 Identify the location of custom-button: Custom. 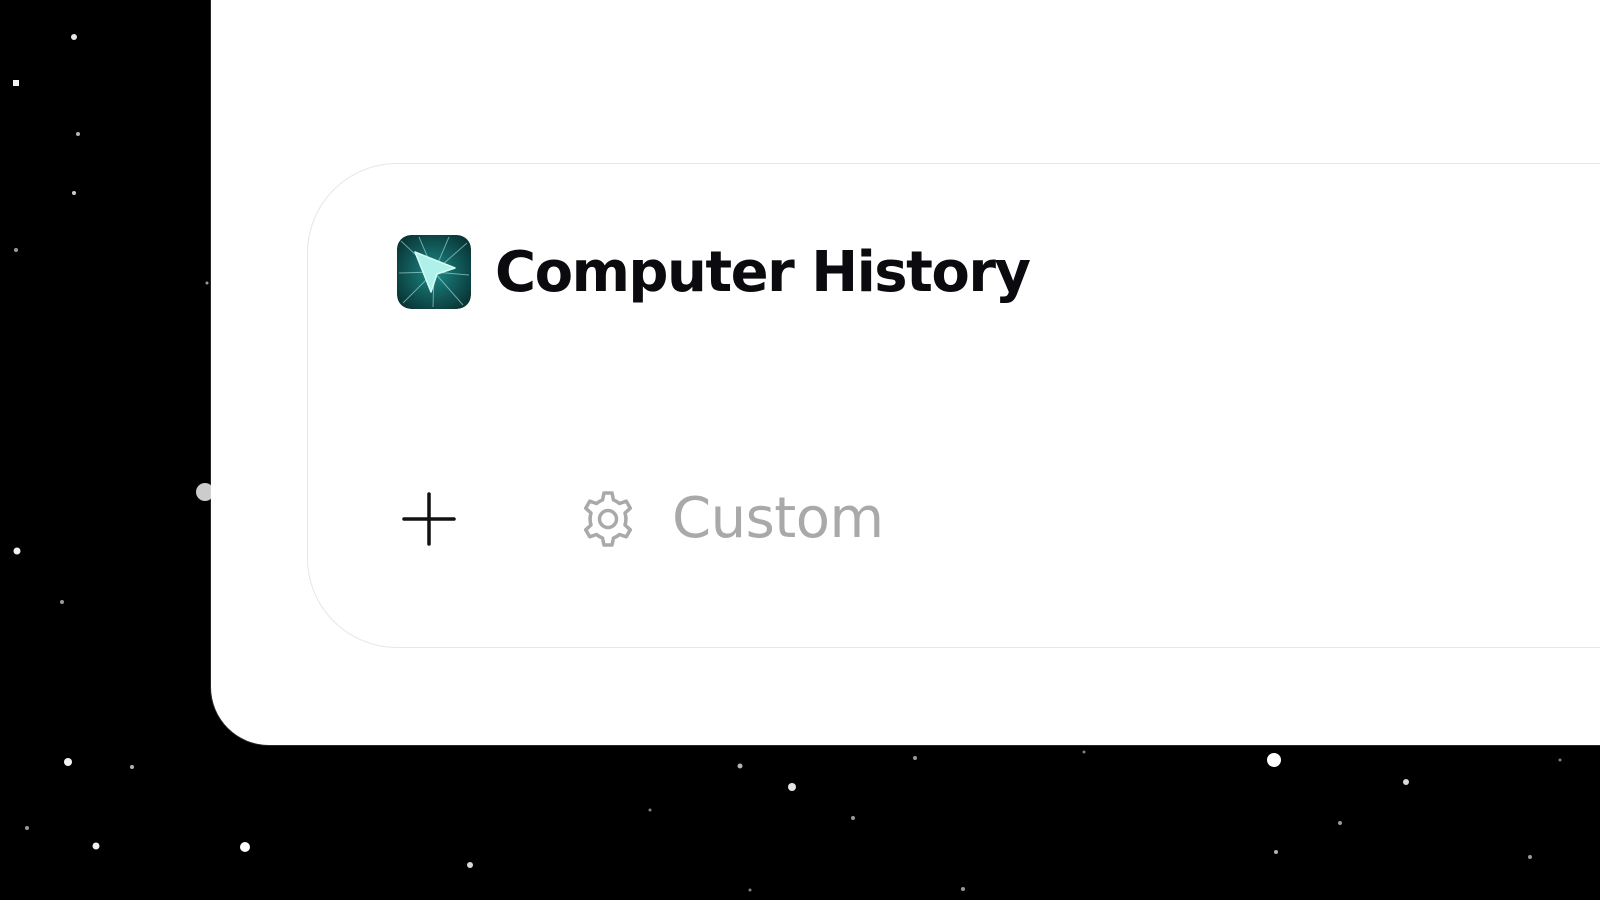
(731, 518).